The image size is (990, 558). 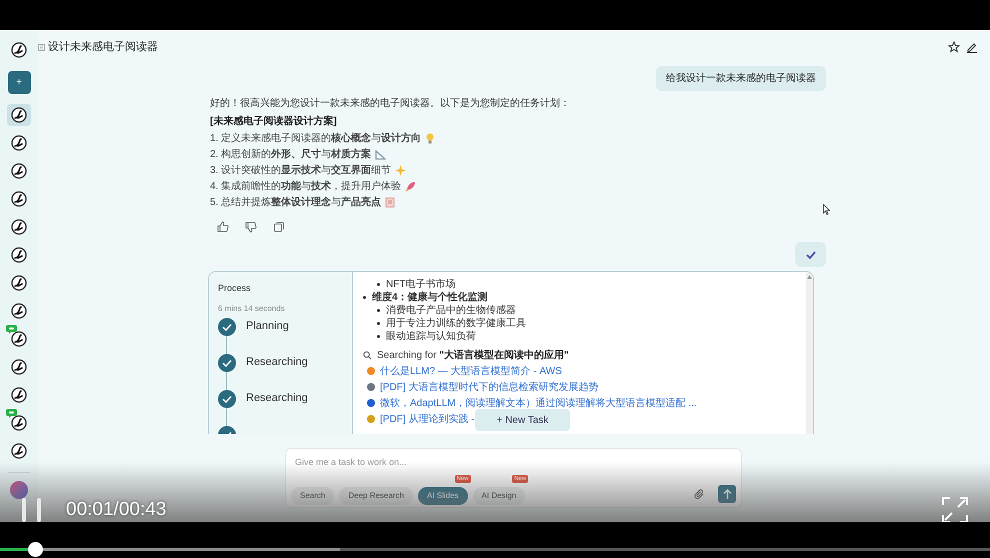 I want to click on send-button, so click(x=727, y=494).